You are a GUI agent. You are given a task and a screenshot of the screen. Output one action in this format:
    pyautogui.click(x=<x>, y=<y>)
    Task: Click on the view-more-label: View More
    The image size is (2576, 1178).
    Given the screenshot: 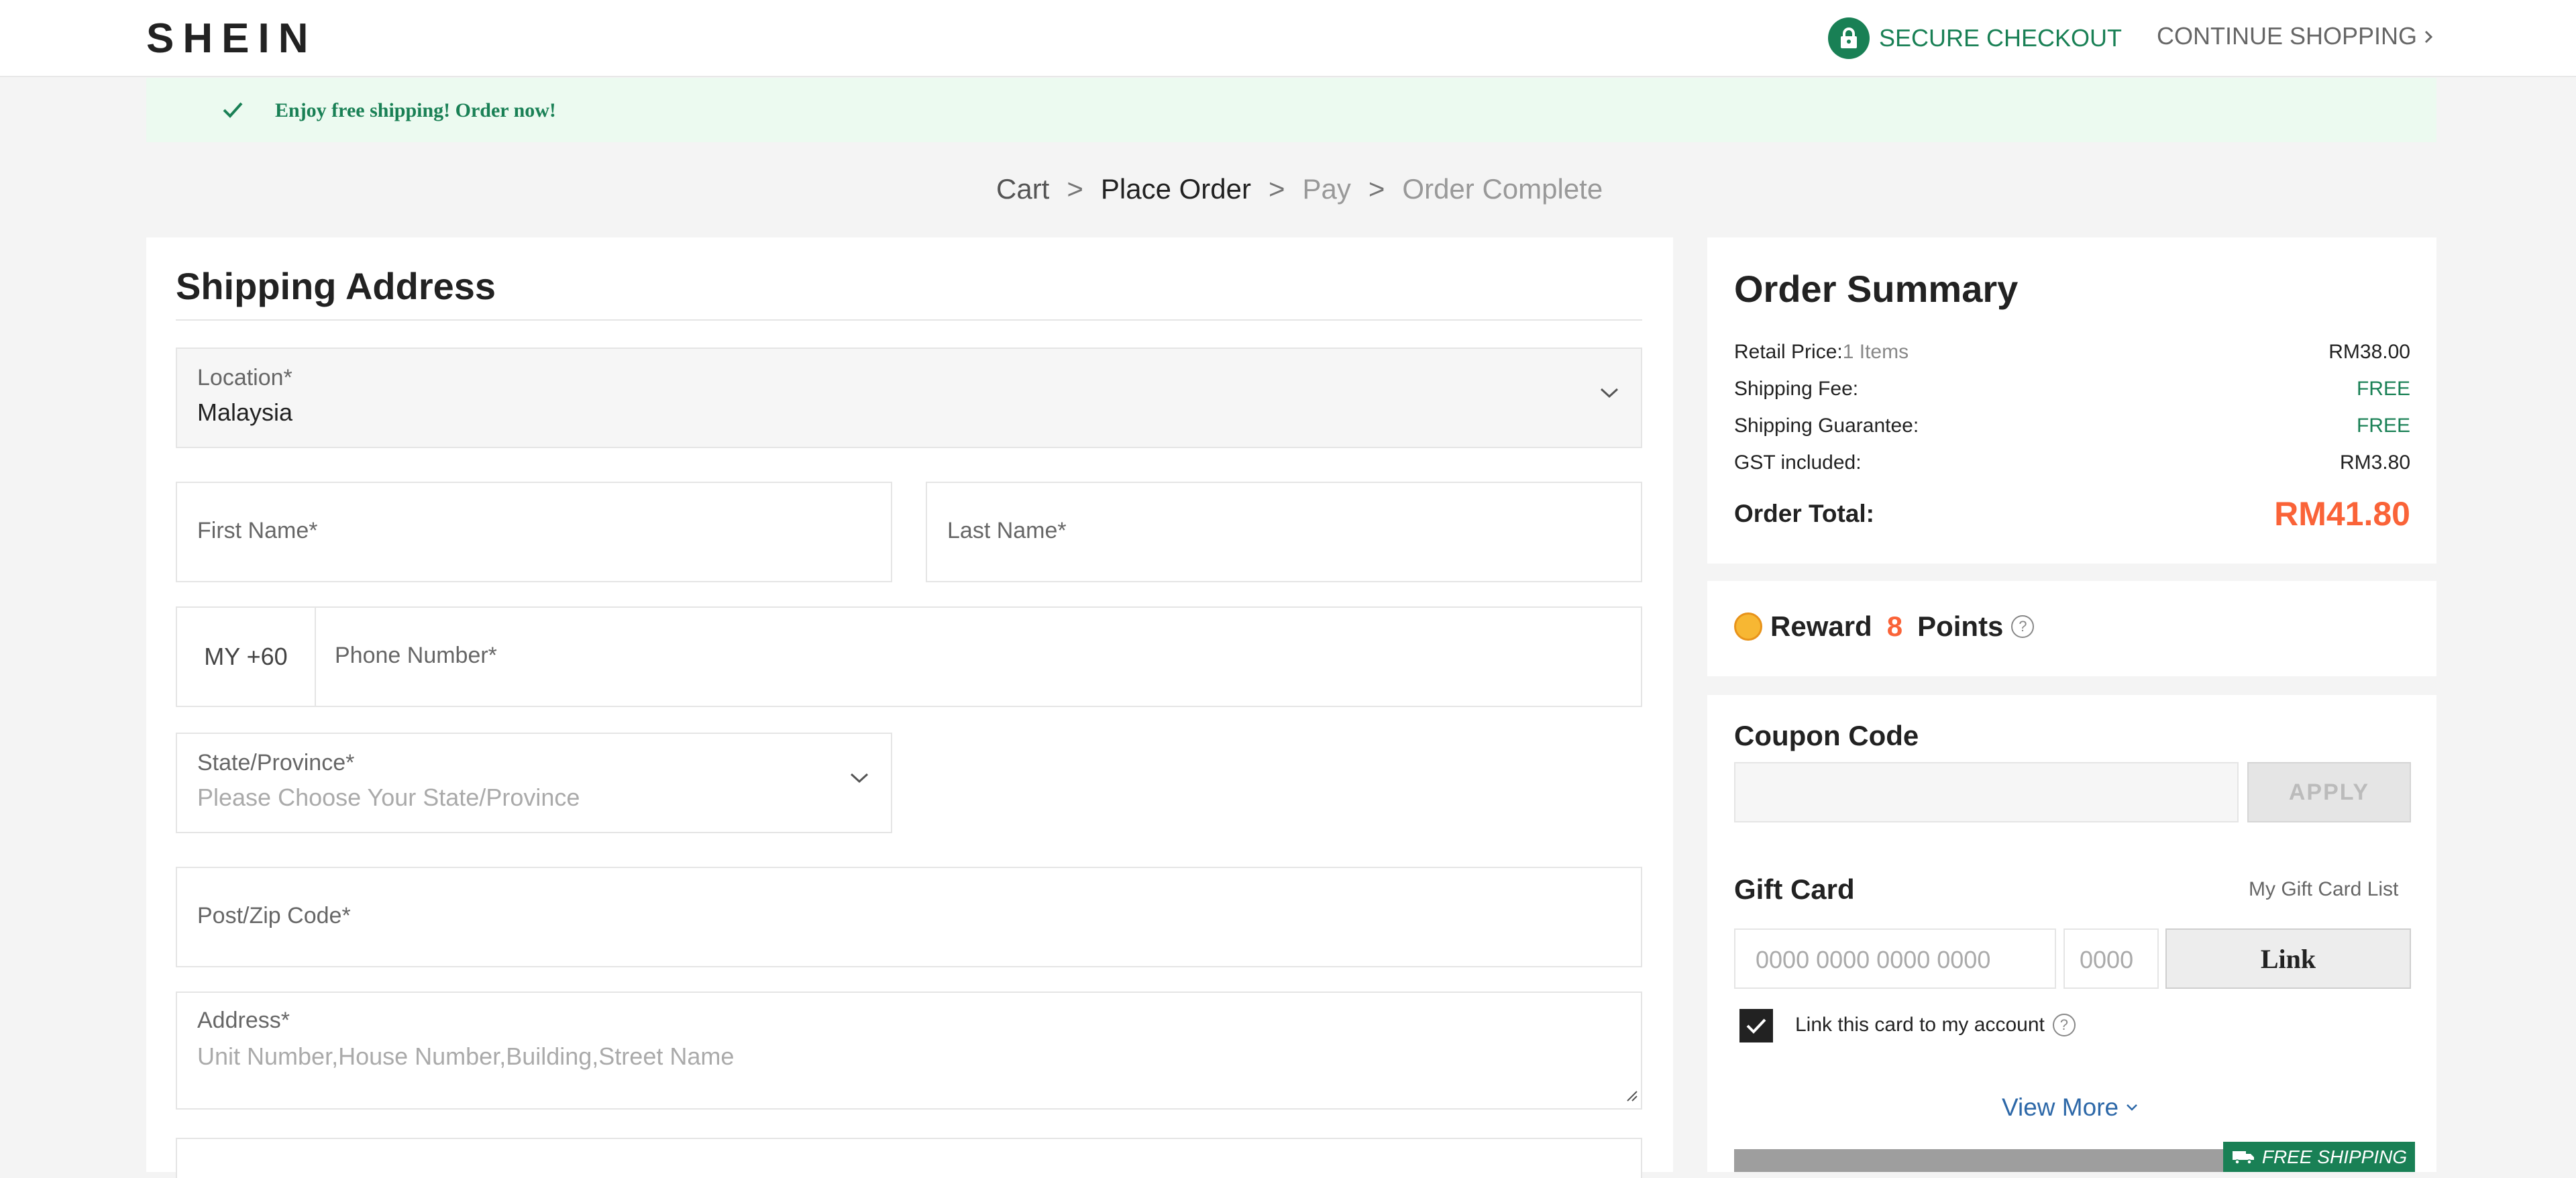 What is the action you would take?
    pyautogui.click(x=2060, y=1108)
    